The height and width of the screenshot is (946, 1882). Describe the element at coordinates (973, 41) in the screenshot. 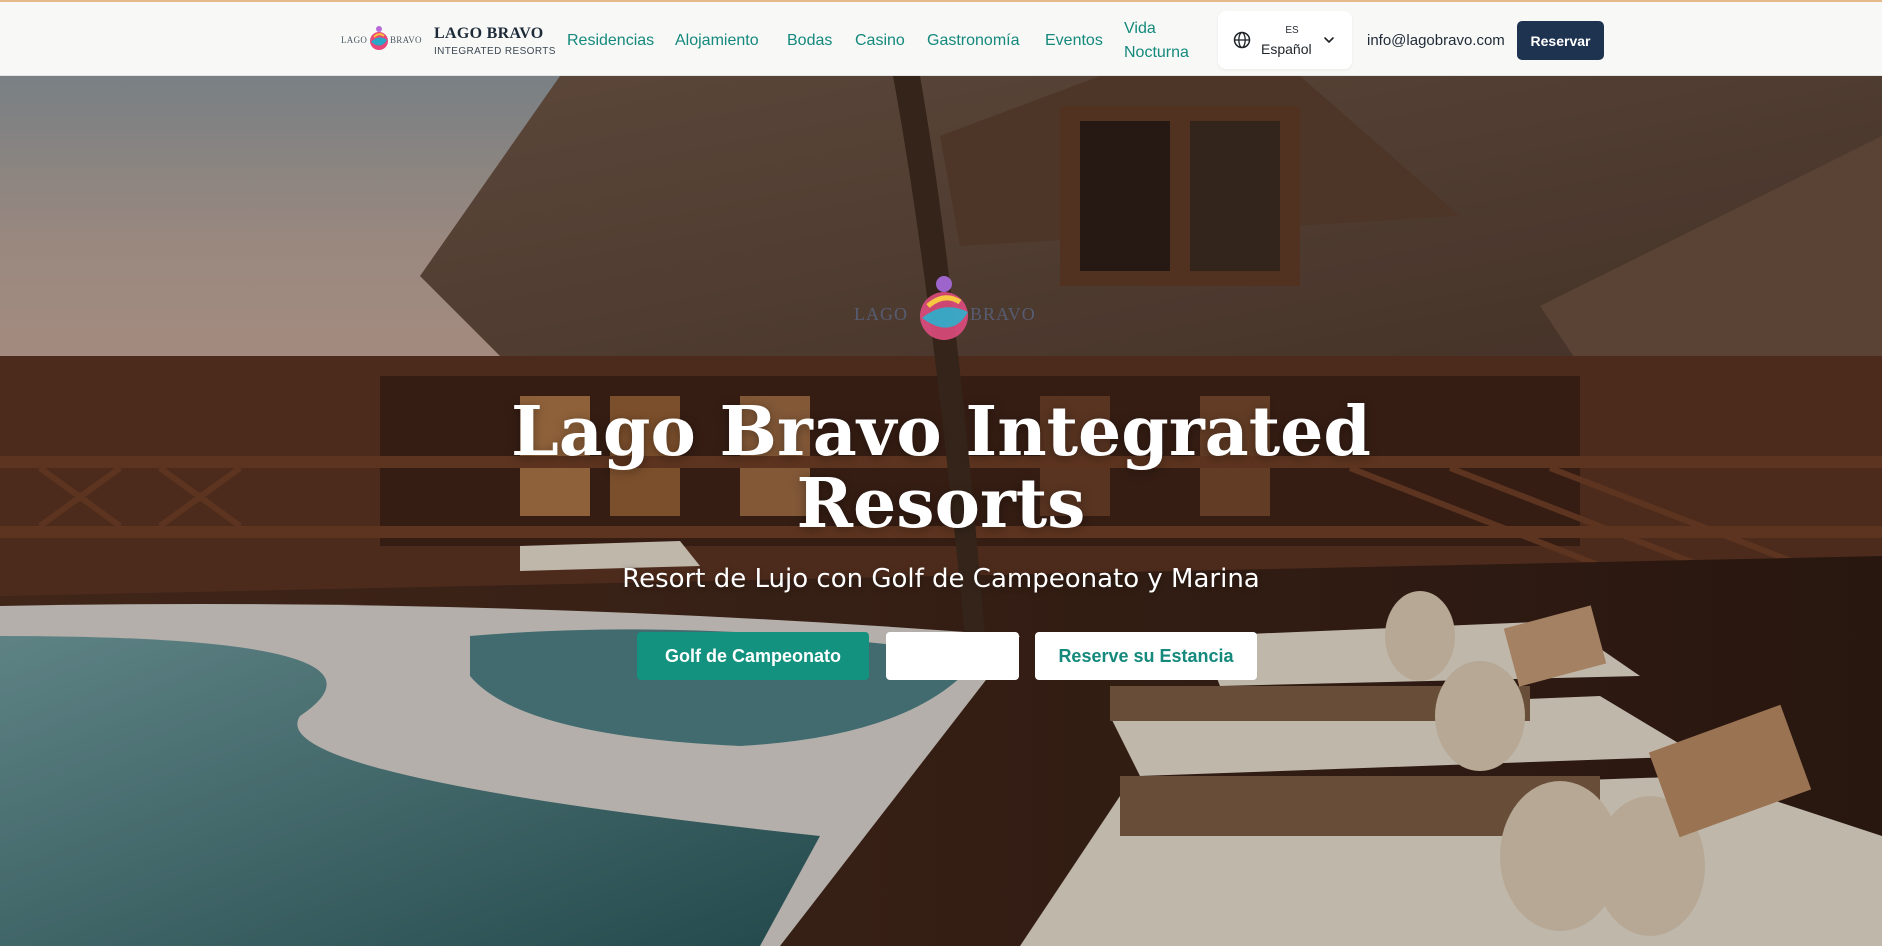

I see `nav-link-gastronomia: Gastronomía` at that location.